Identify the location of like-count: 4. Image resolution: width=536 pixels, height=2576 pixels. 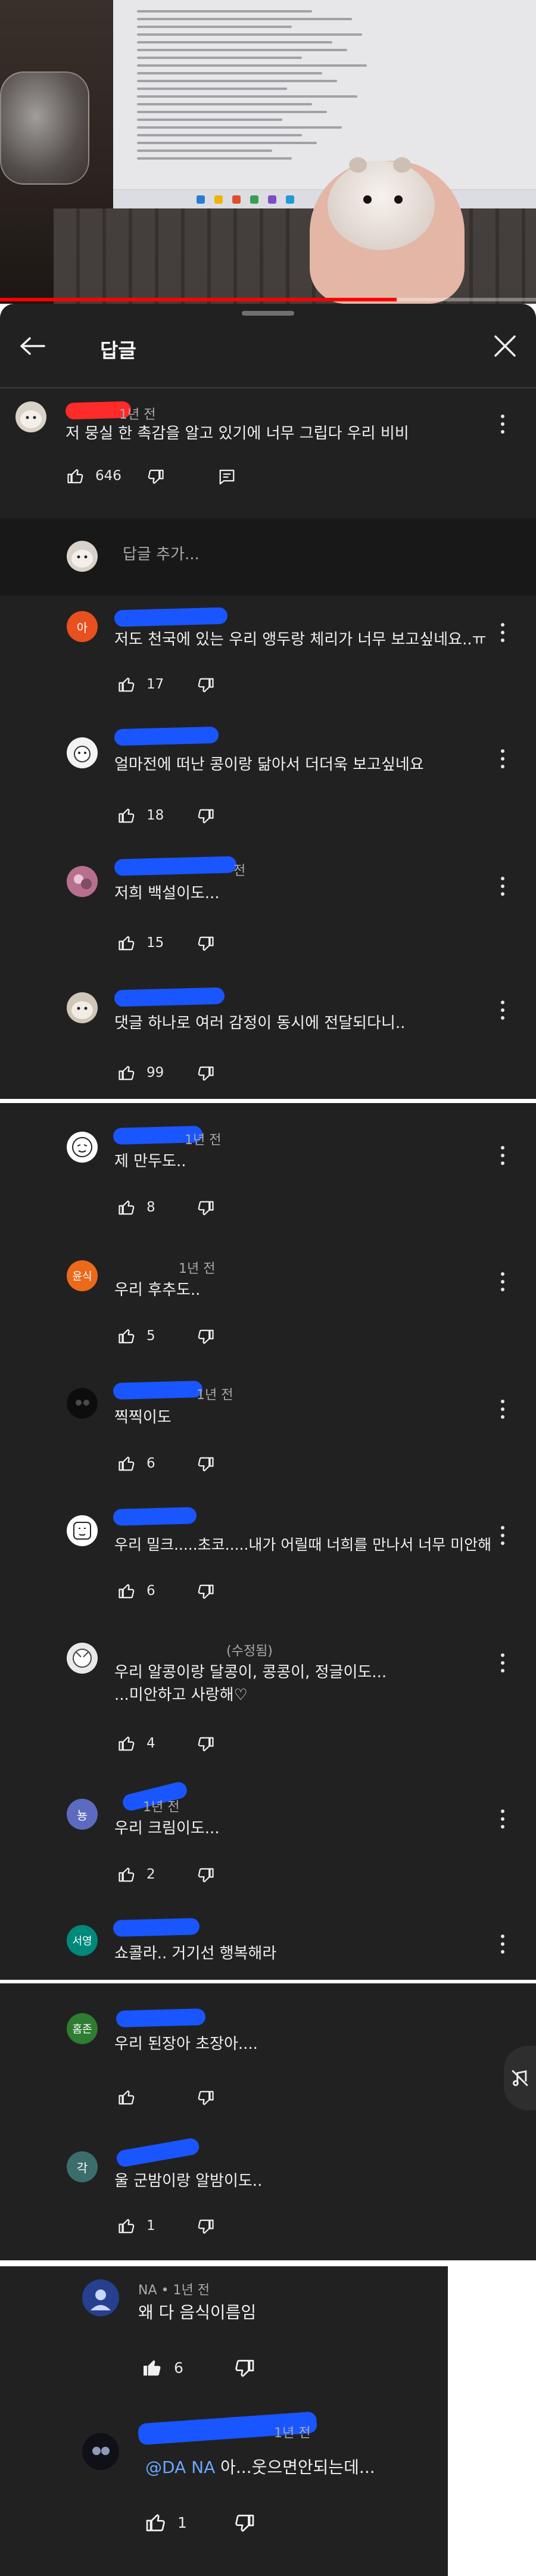
(151, 1743).